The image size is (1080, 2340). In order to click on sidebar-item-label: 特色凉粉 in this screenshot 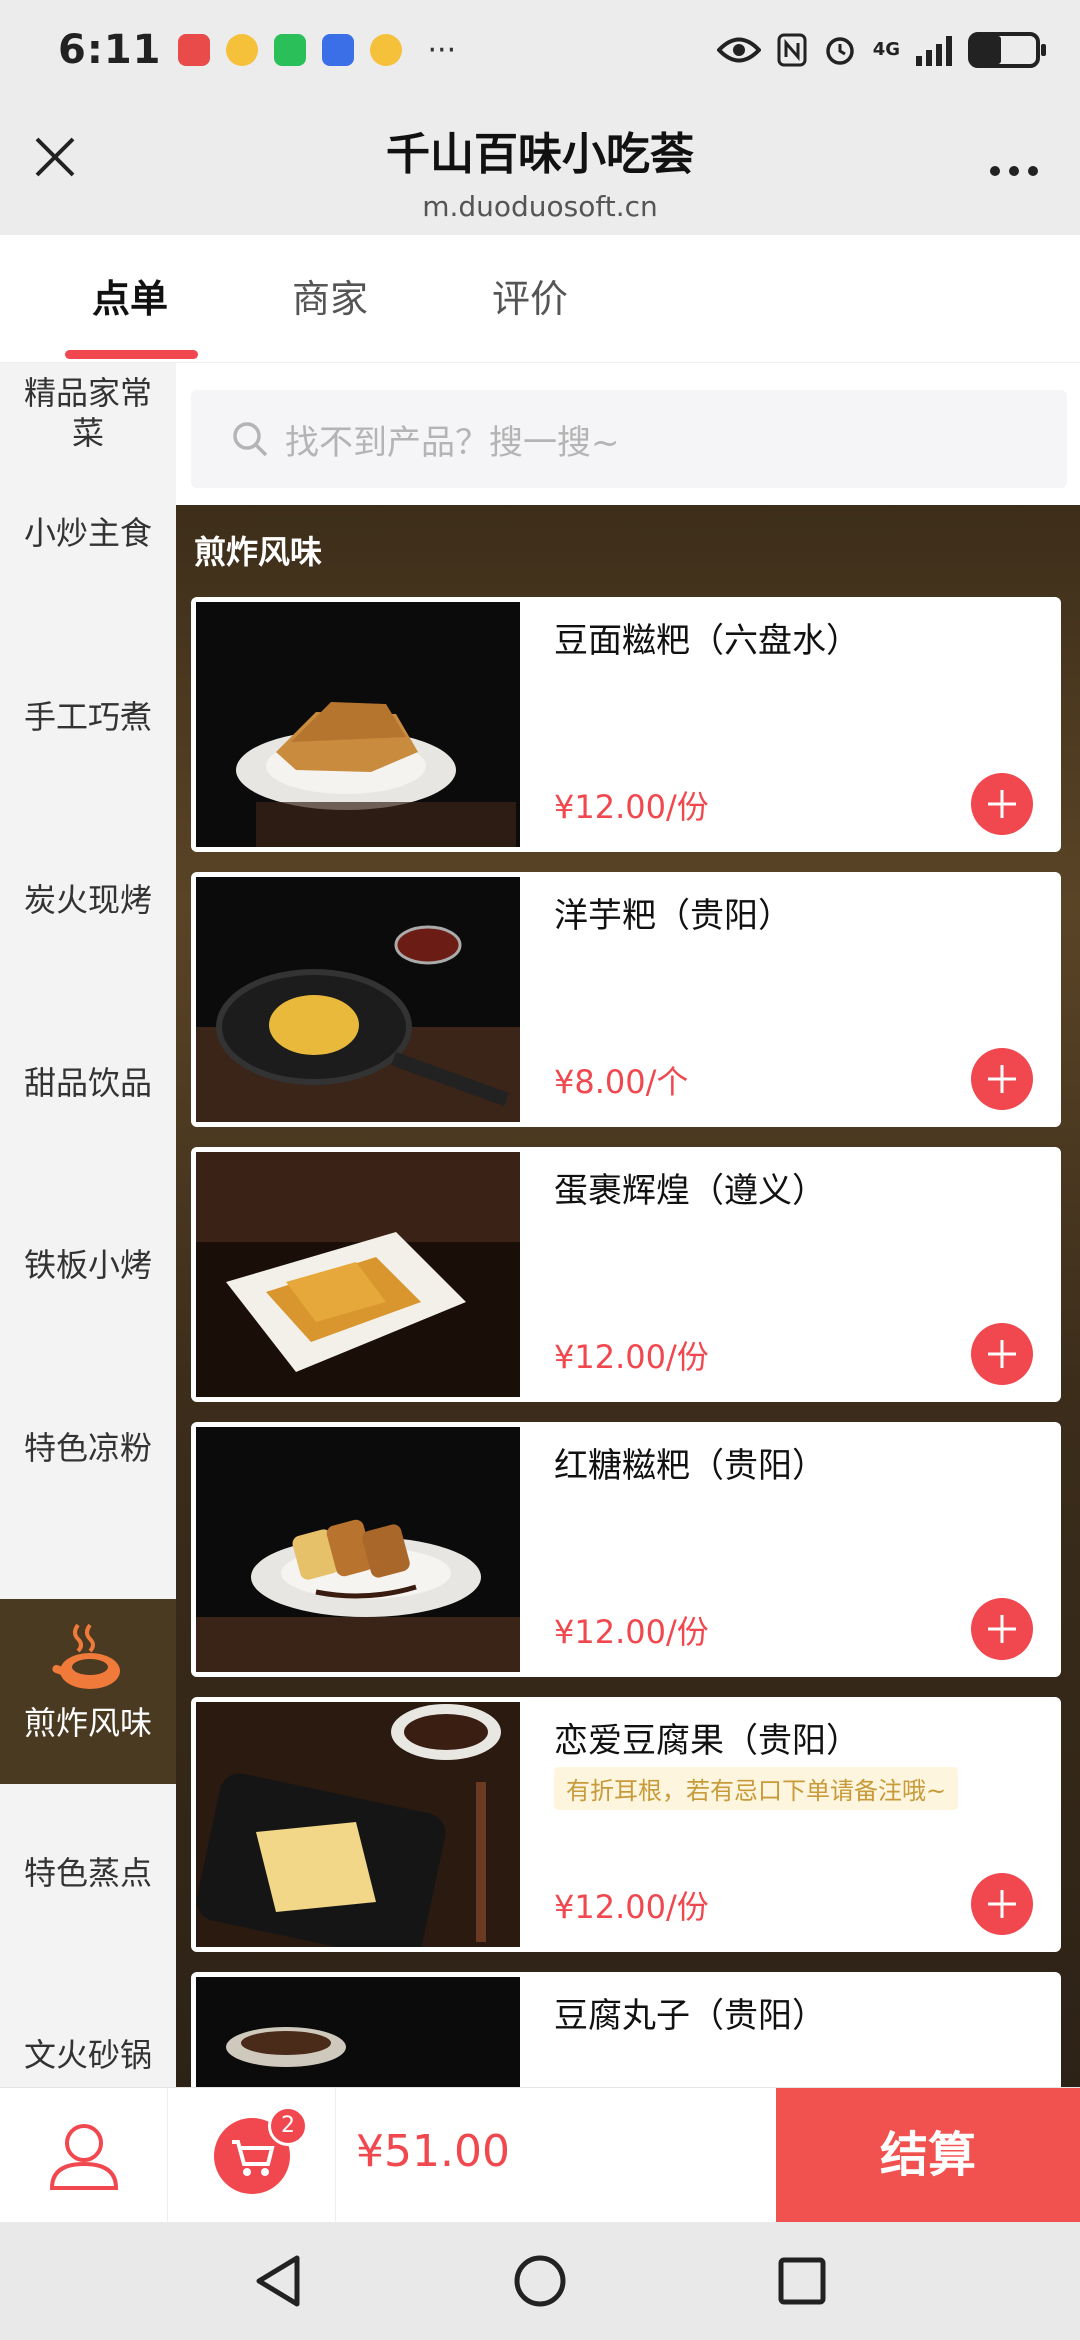, I will do `click(87, 1448)`.